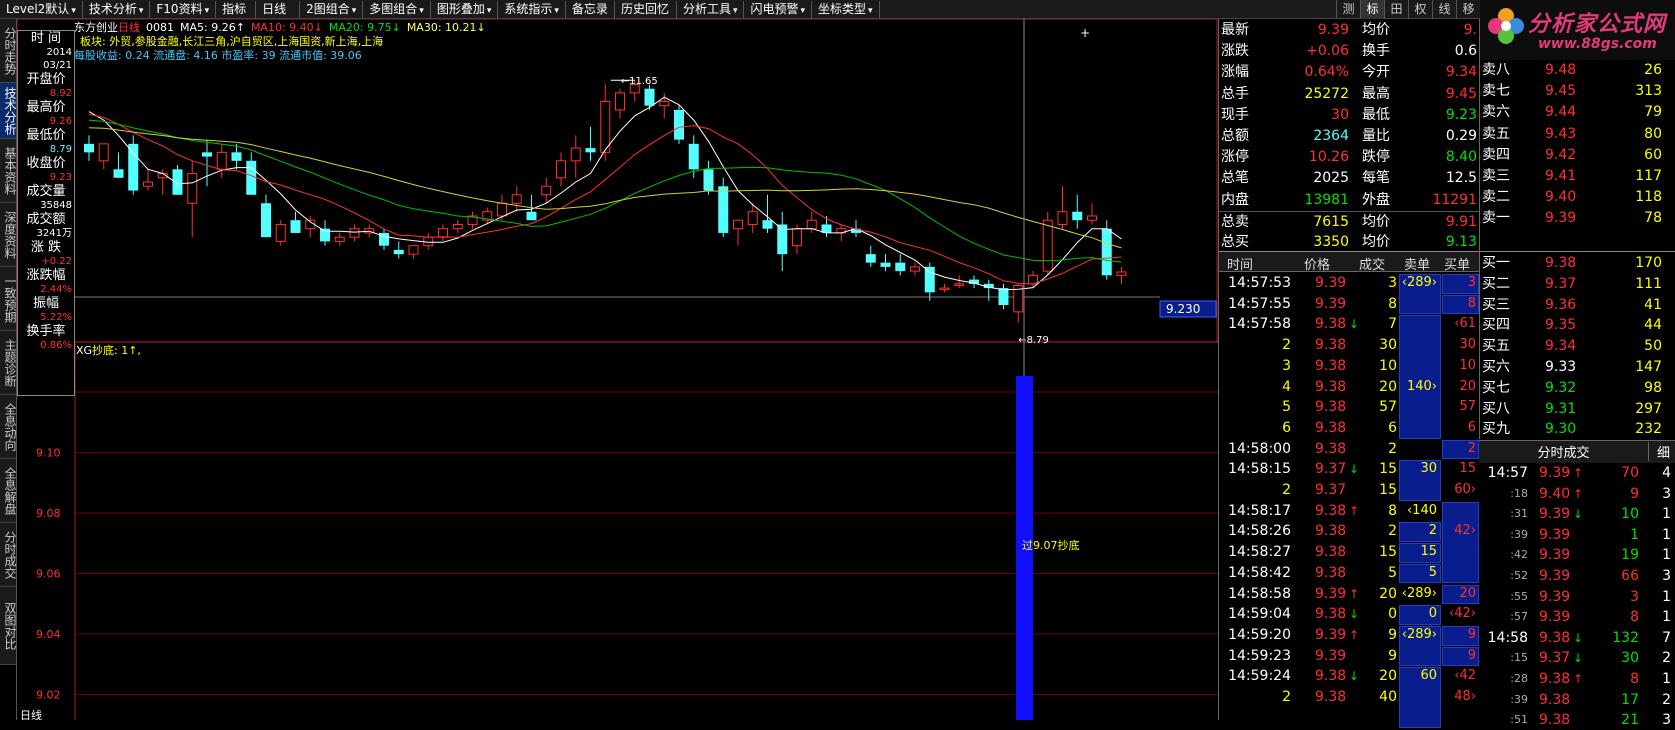 This screenshot has width=1675, height=730. Describe the element at coordinates (1349, 573) in the screenshot. I see `tick-row: 14:58:42 9.38 5 5` at that location.